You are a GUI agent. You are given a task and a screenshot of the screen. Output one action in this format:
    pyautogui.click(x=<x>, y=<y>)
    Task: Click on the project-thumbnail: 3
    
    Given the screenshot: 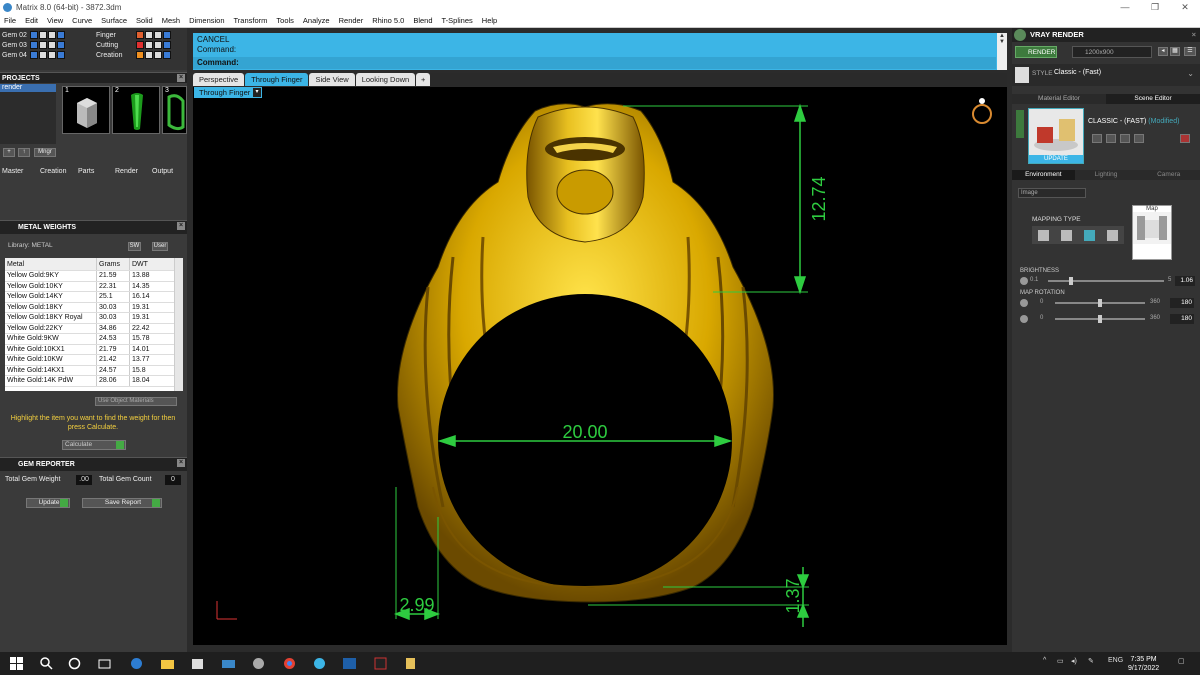 What is the action you would take?
    pyautogui.click(x=174, y=110)
    